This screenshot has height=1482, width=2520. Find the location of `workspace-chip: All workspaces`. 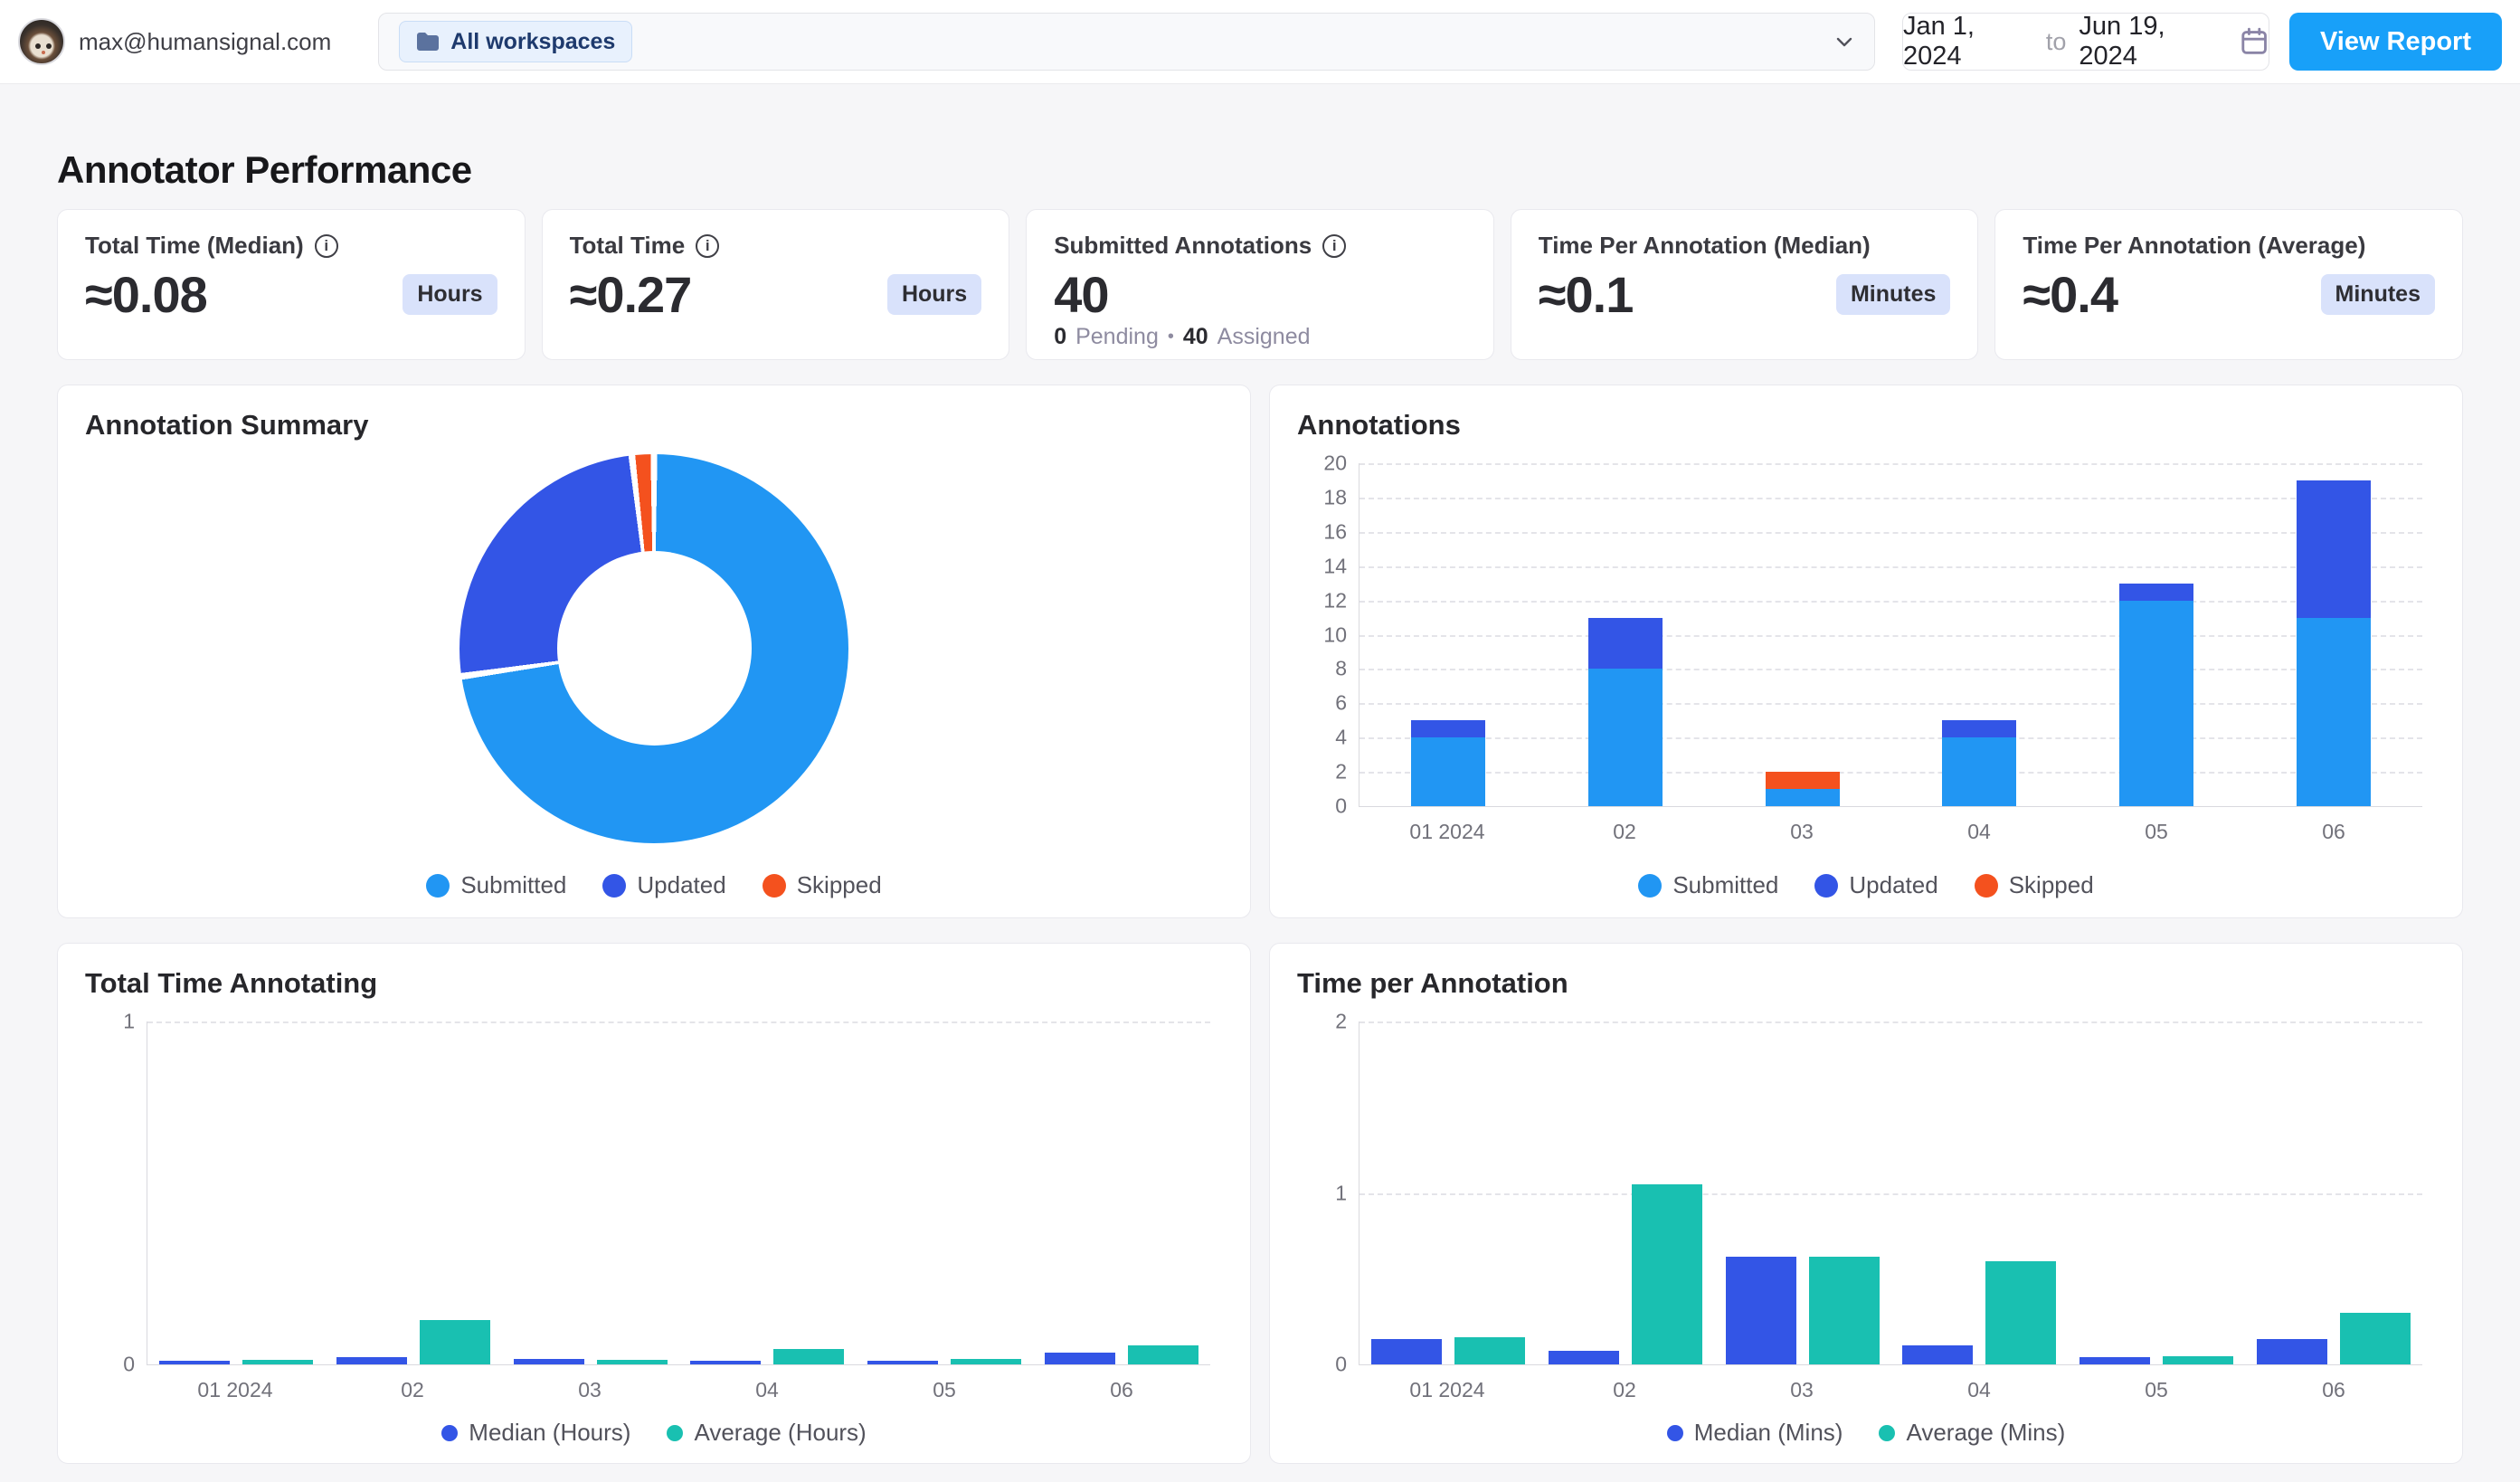

workspace-chip: All workspaces is located at coordinates (516, 41).